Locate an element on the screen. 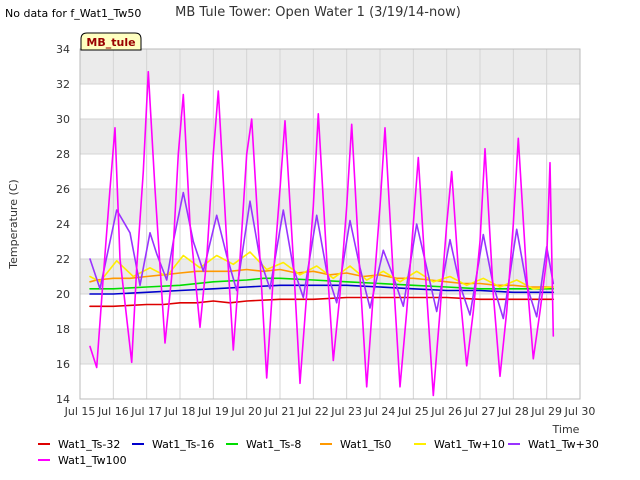 This screenshot has height=480, width=640. y-tick-label: 26 is located at coordinates (63, 189).